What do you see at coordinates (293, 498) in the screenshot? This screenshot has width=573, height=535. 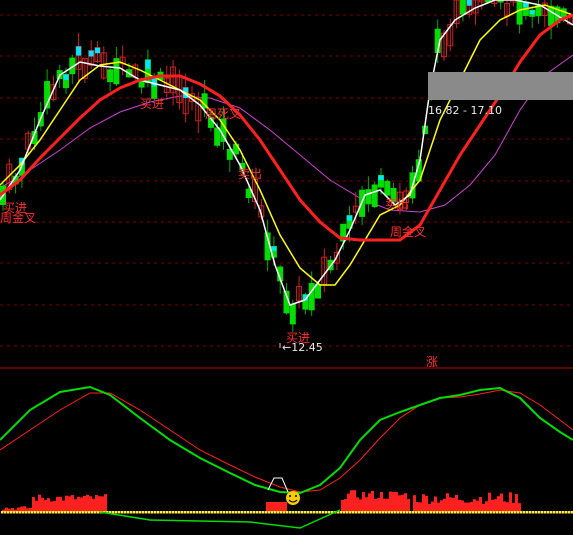 I see `smiley-icon` at bounding box center [293, 498].